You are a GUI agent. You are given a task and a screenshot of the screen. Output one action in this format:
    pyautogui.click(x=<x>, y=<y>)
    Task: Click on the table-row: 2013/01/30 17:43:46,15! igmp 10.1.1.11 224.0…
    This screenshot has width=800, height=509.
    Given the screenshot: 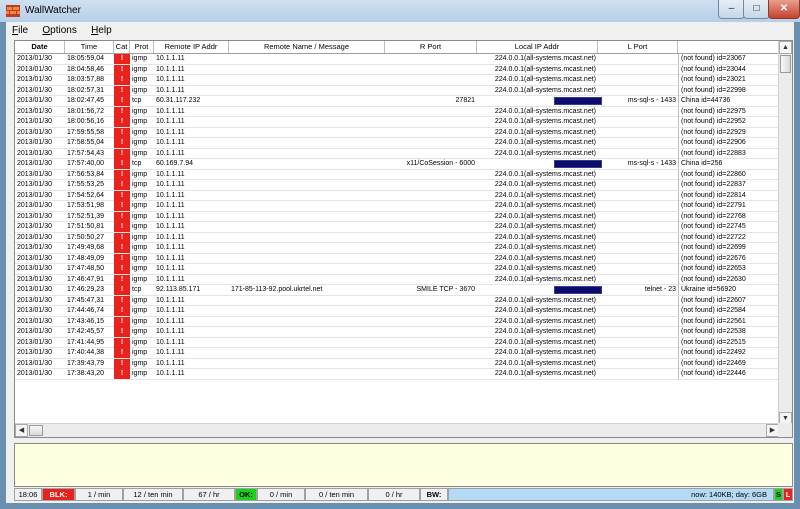 What is the action you would take?
    pyautogui.click(x=397, y=321)
    